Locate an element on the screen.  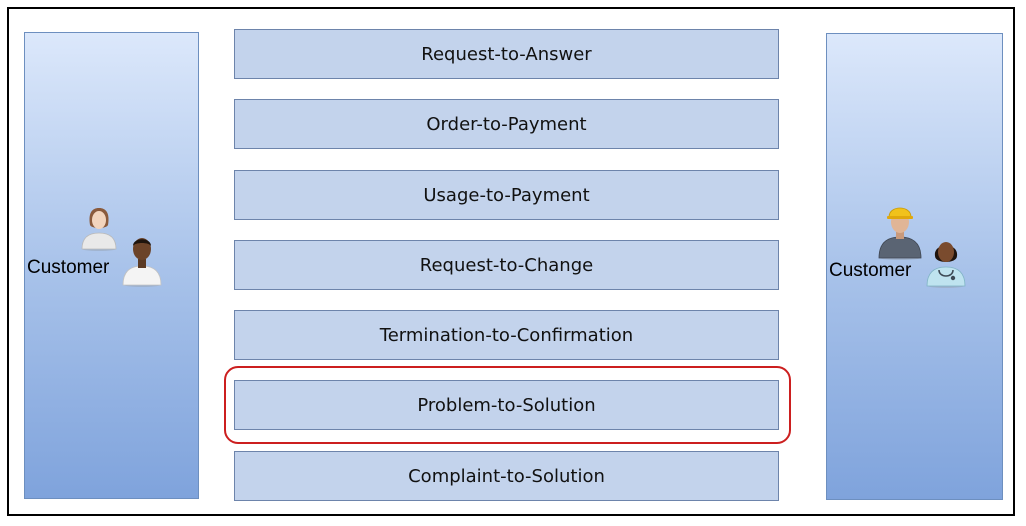
worker-hardhat-avatar-icon is located at coordinates (900, 233).